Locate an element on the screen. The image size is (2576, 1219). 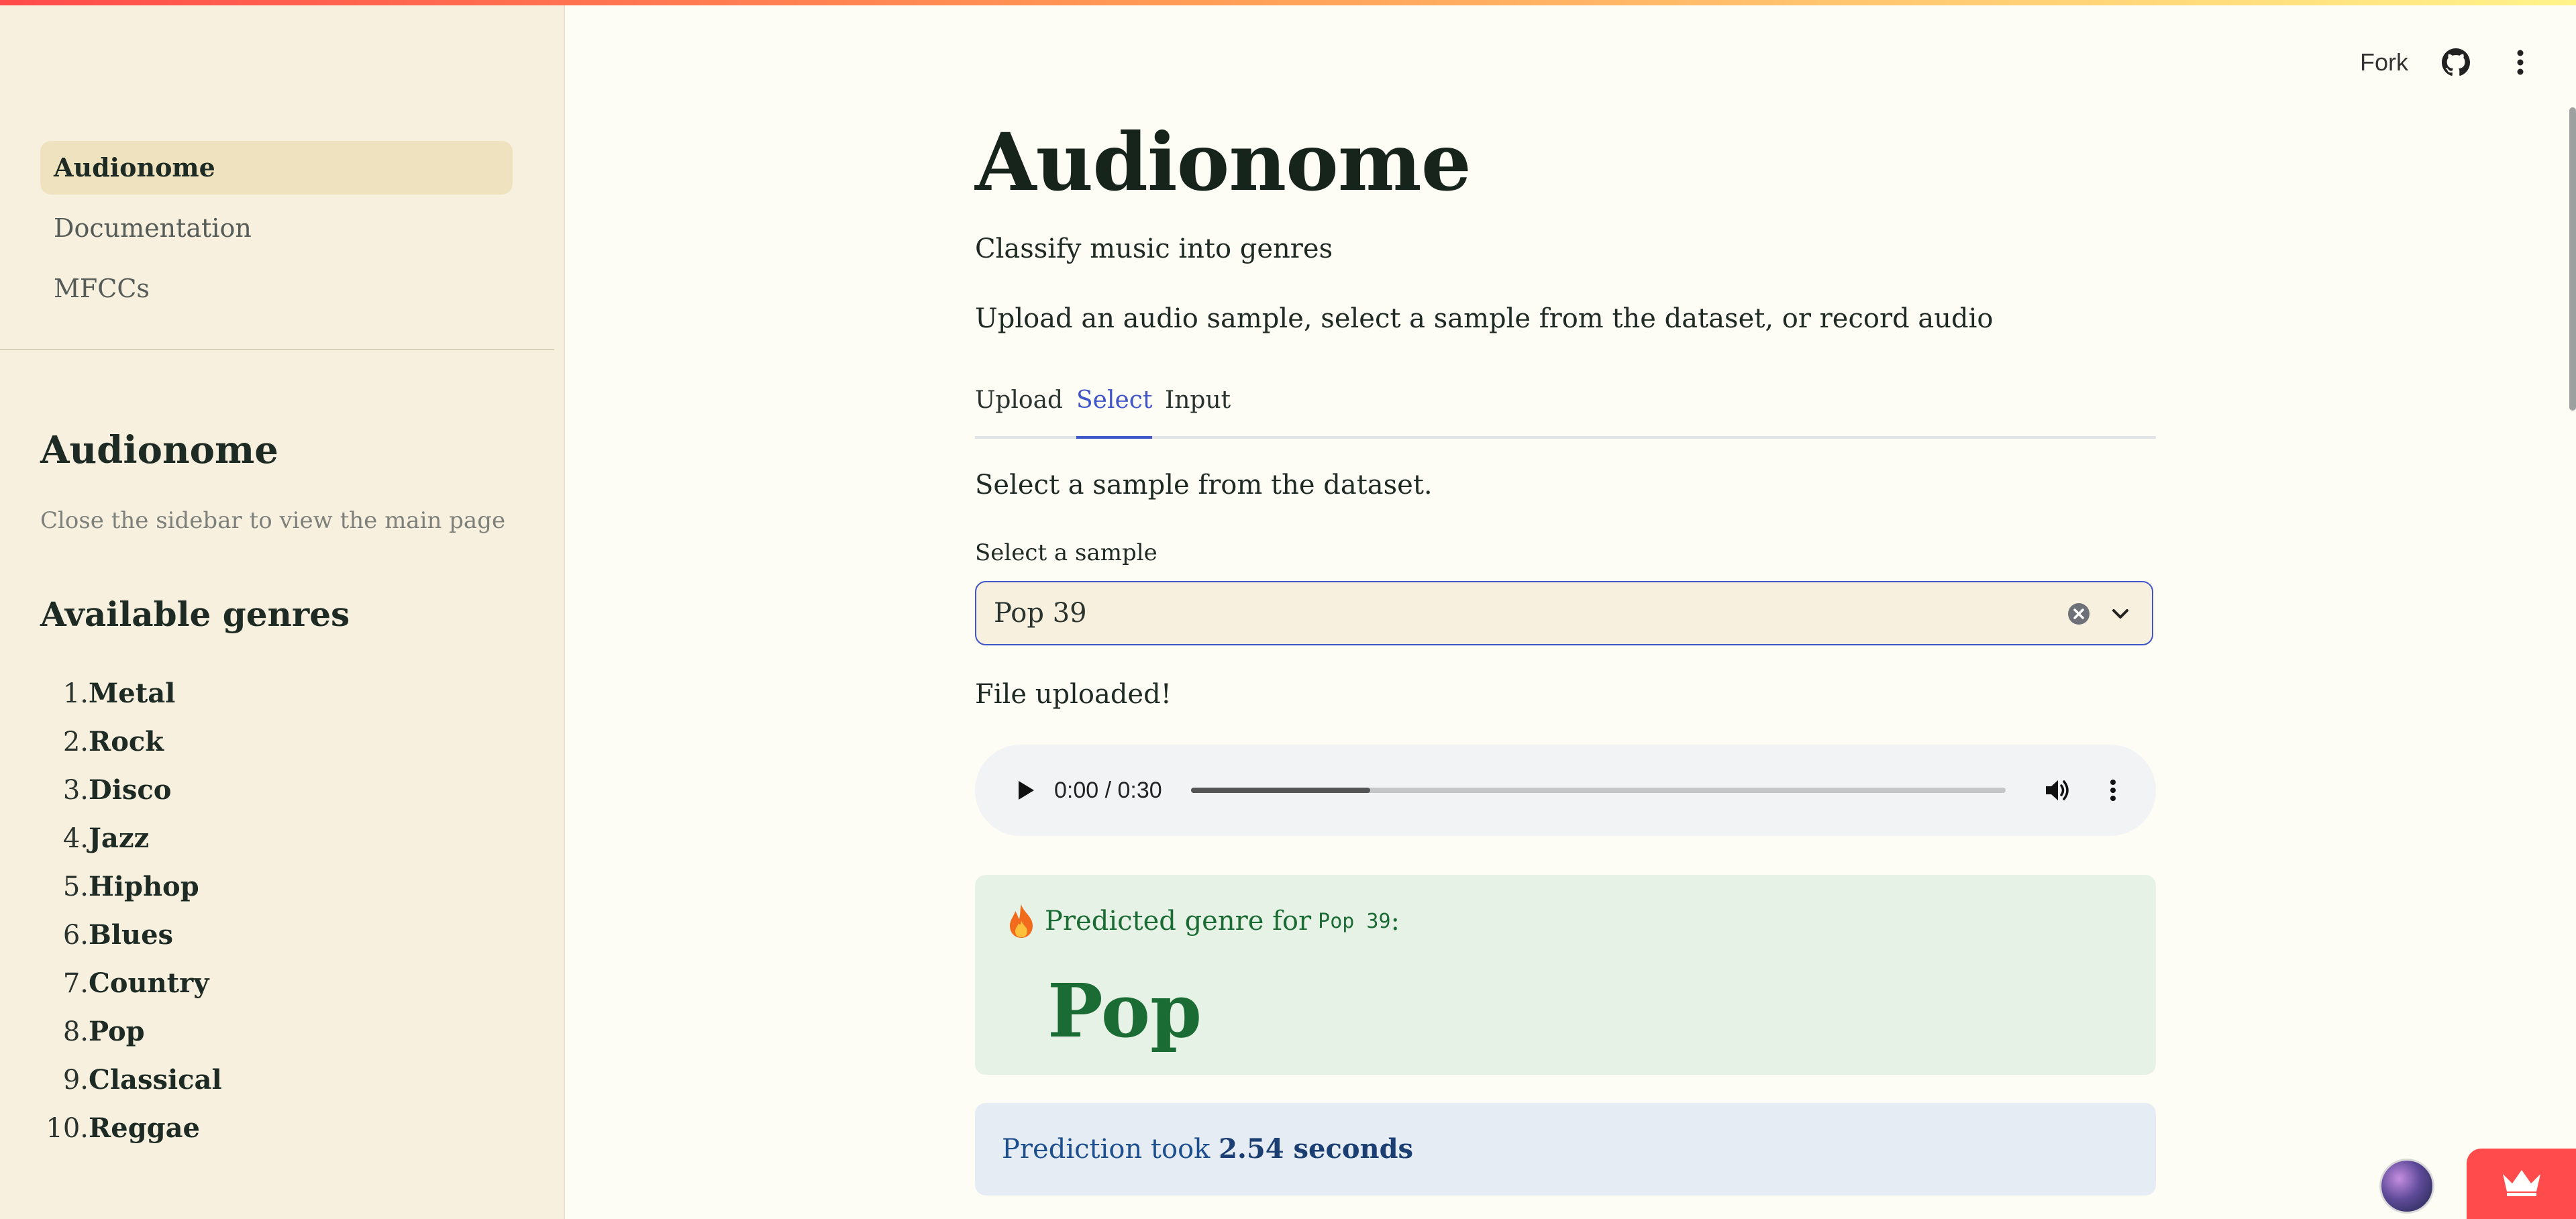
list-item: 3. Disco is located at coordinates (268, 790).